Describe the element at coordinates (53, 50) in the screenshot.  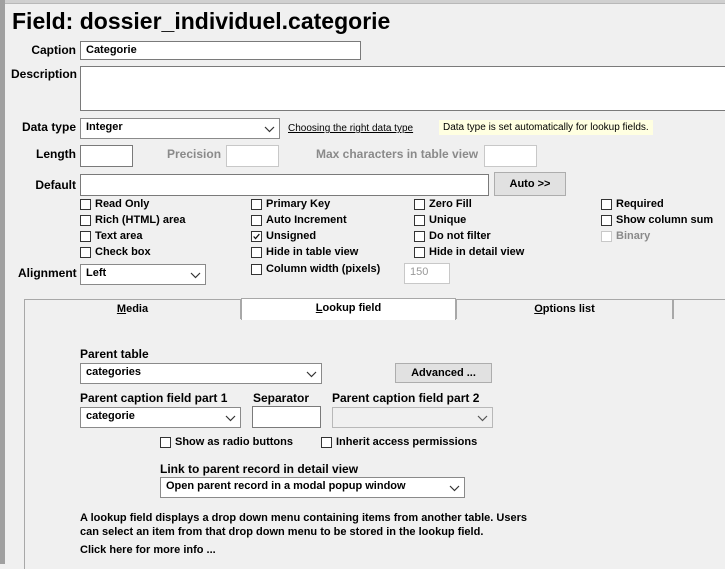
I see `caption-label: Caption` at that location.